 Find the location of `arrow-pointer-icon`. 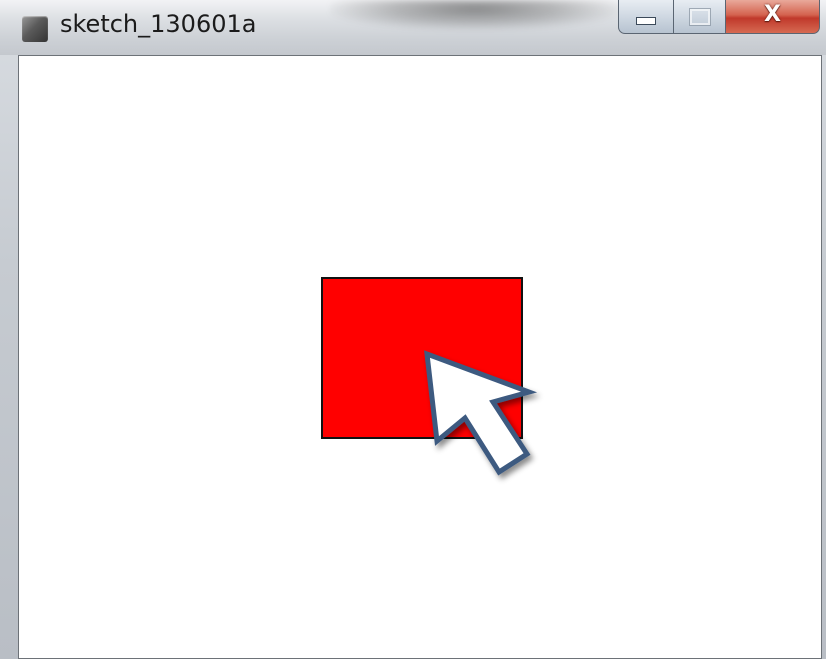

arrow-pointer-icon is located at coordinates (481, 413).